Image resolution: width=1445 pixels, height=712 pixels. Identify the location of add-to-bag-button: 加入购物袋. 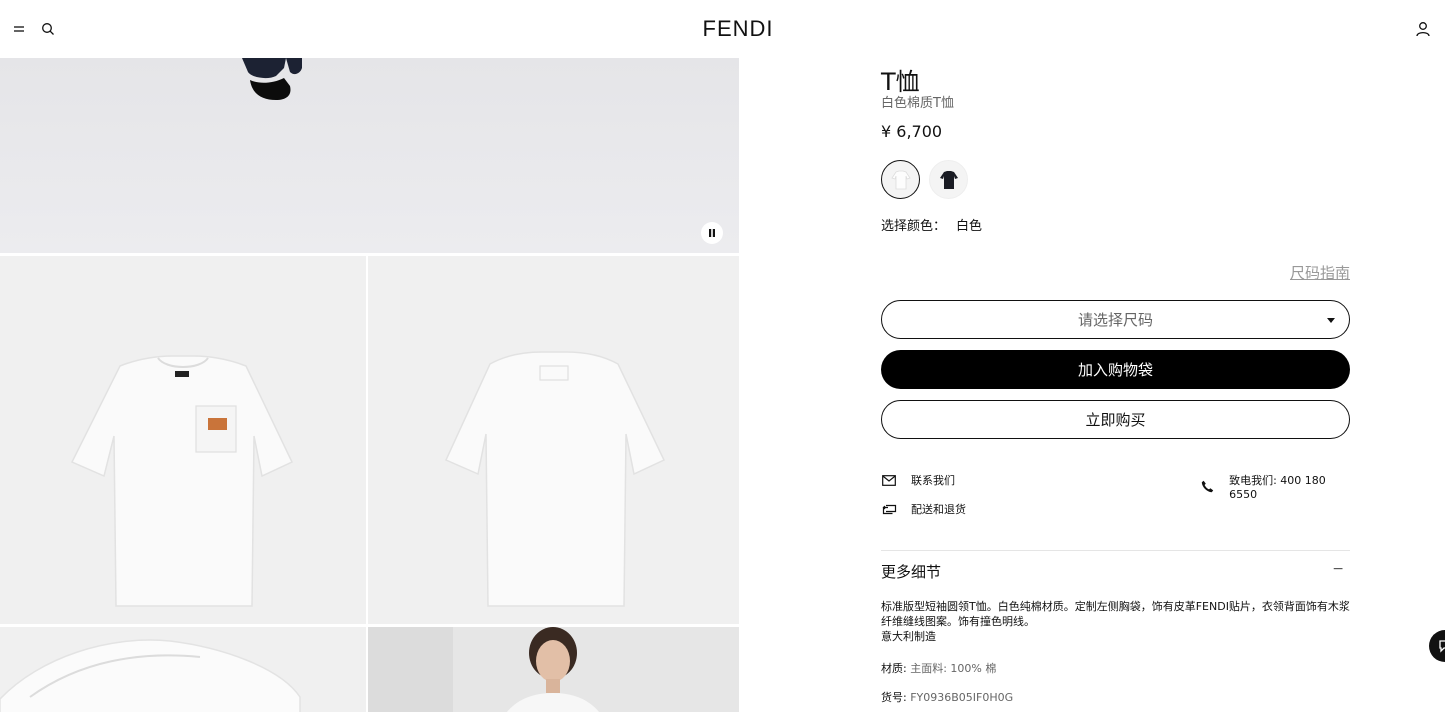
(1115, 369).